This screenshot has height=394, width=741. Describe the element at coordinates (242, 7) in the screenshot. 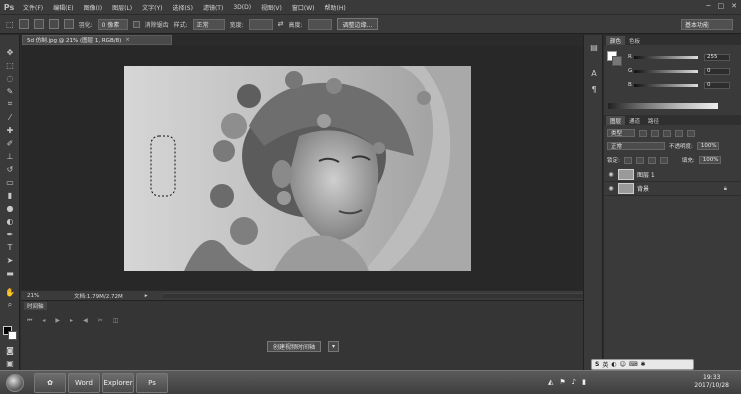

I see `menu-3d: 3D(D)` at that location.